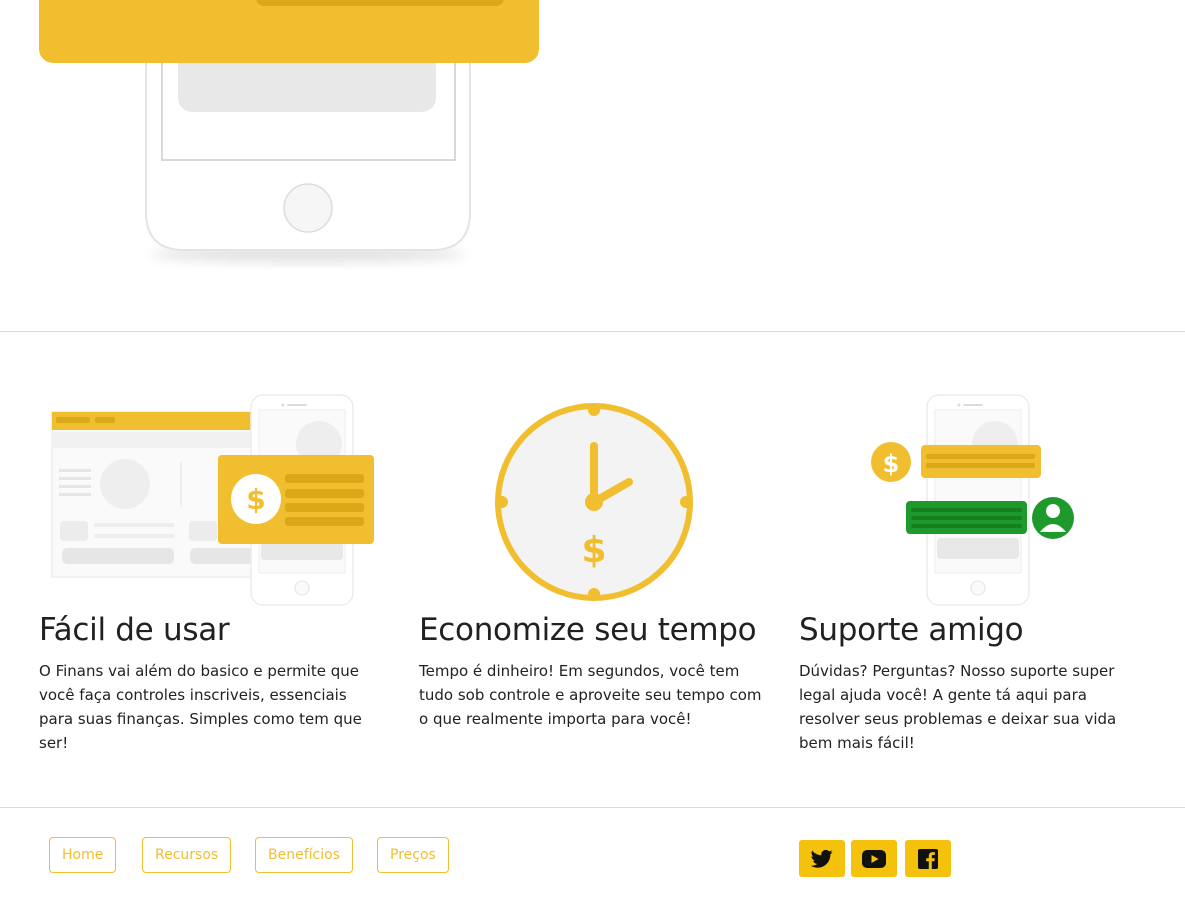 This screenshot has height=917, width=1185. I want to click on footer-nav-home: Home, so click(83, 855).